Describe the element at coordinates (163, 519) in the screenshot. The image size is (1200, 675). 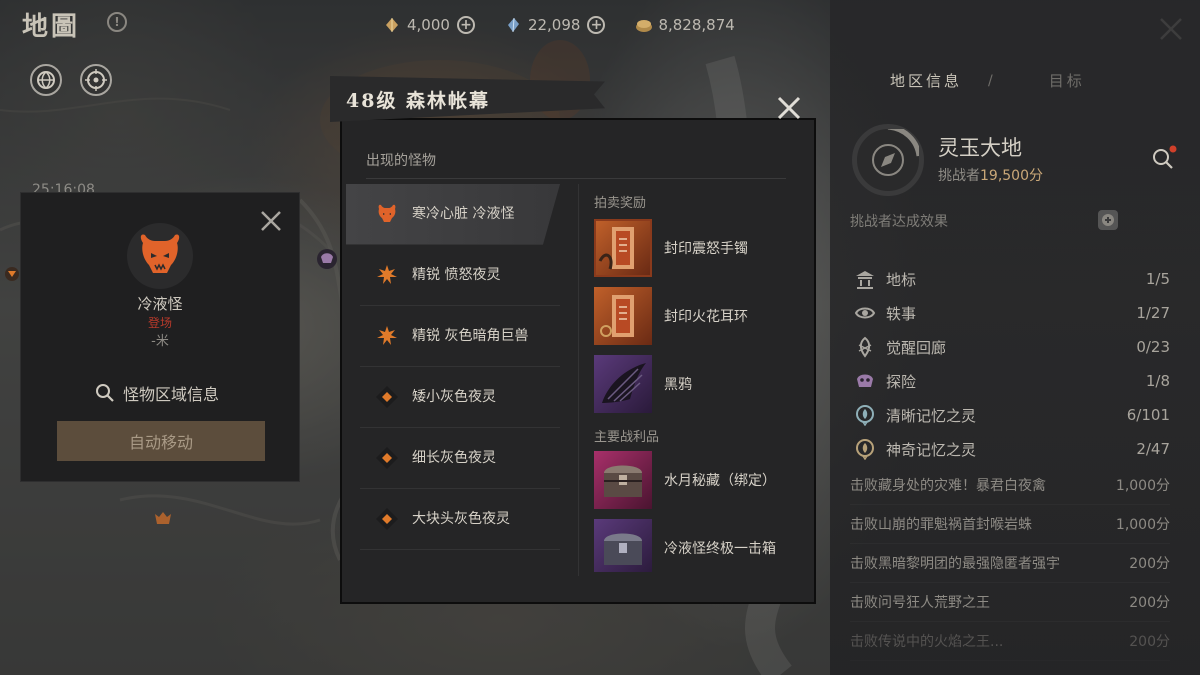
I see `map-boss-marker-icon` at that location.